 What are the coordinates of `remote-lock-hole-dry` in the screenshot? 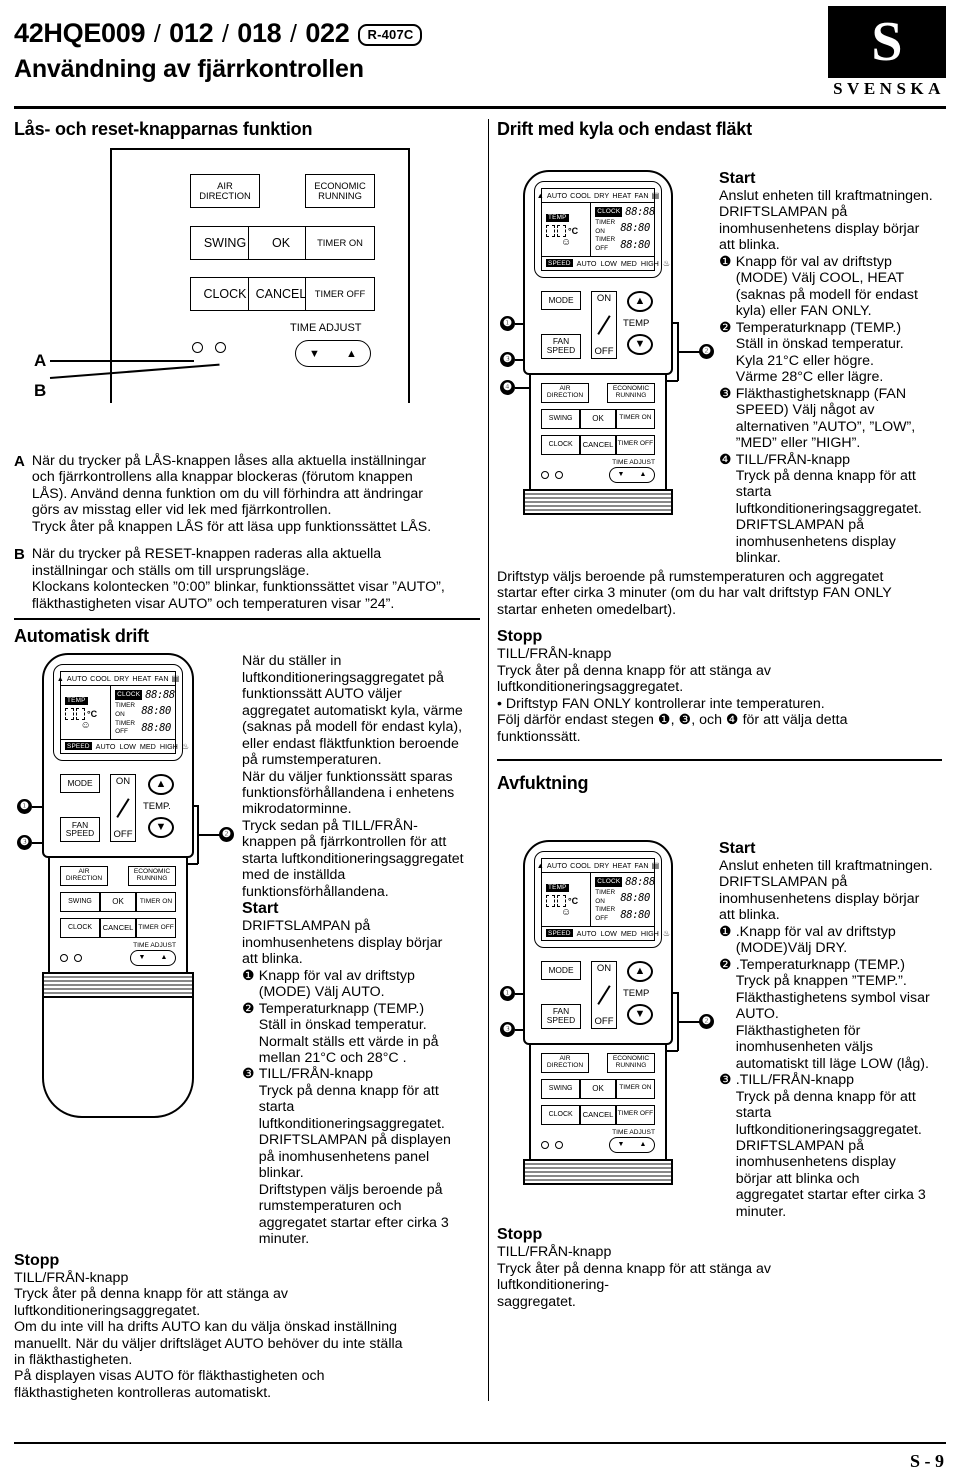 It's located at (545, 1144).